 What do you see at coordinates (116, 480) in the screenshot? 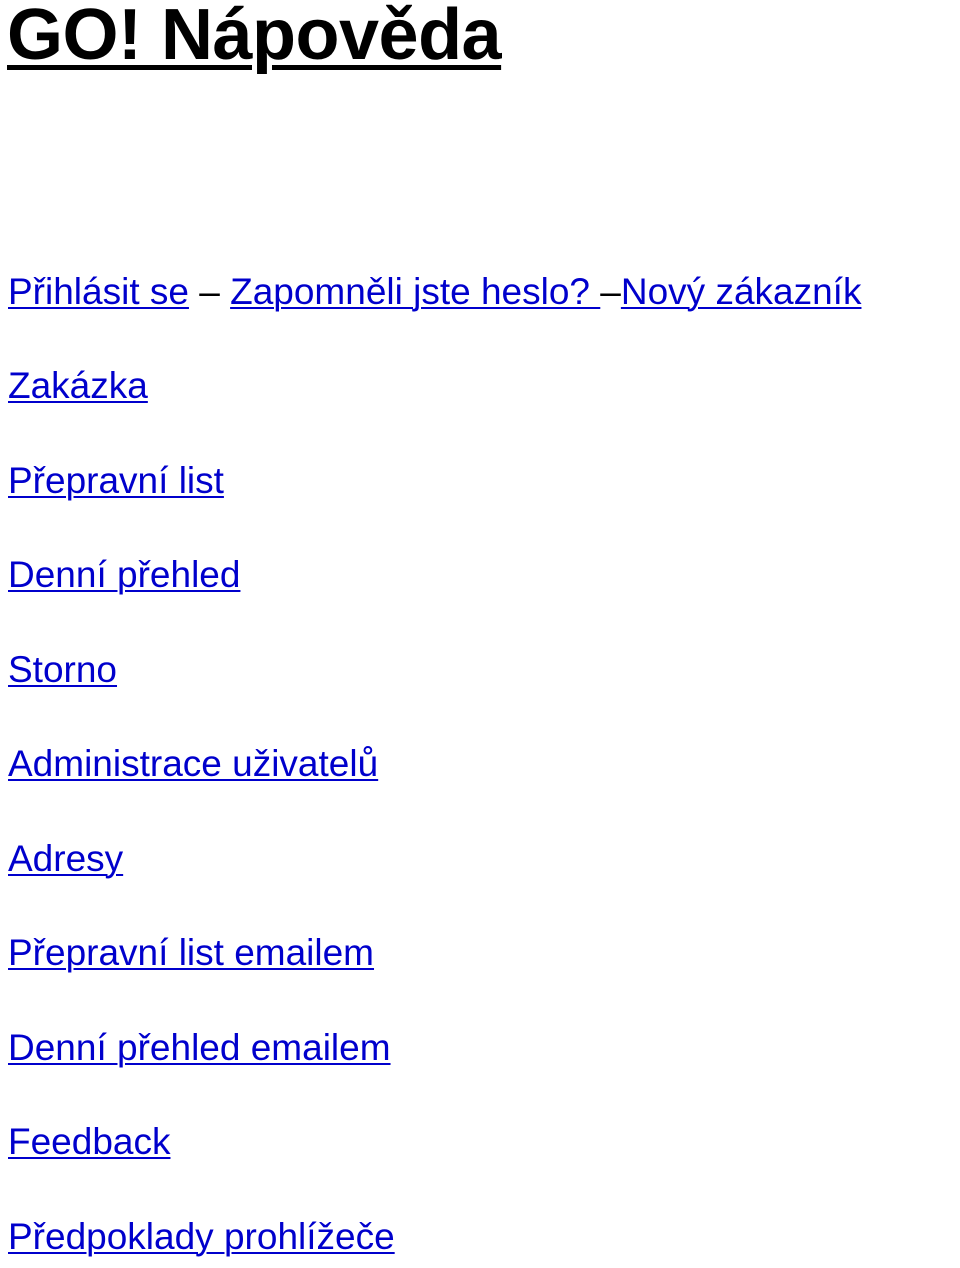
I see `link-prepravni-list: Přepravní list` at bounding box center [116, 480].